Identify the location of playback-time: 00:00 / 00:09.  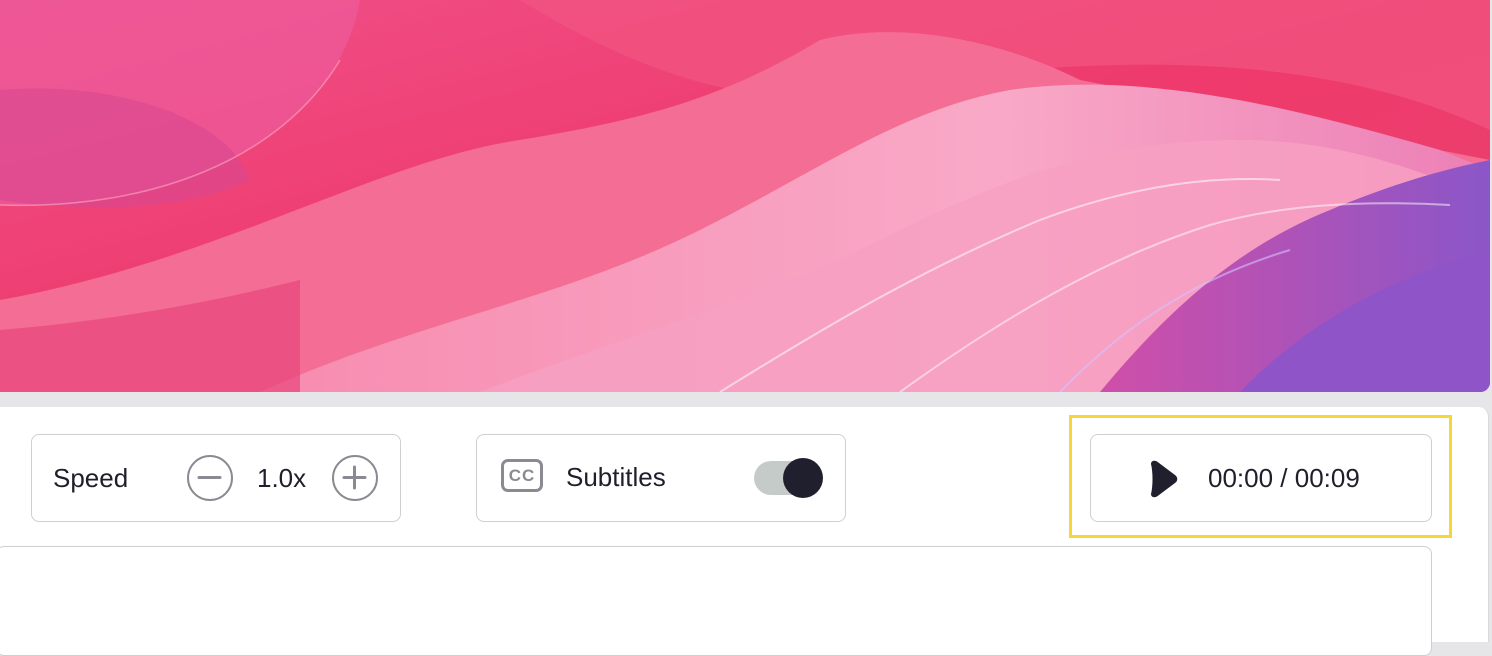
(1284, 478).